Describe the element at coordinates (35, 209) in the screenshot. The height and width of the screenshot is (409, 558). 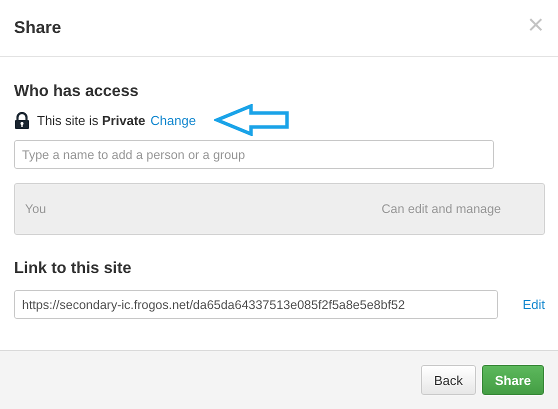
I see `member-name: You` at that location.